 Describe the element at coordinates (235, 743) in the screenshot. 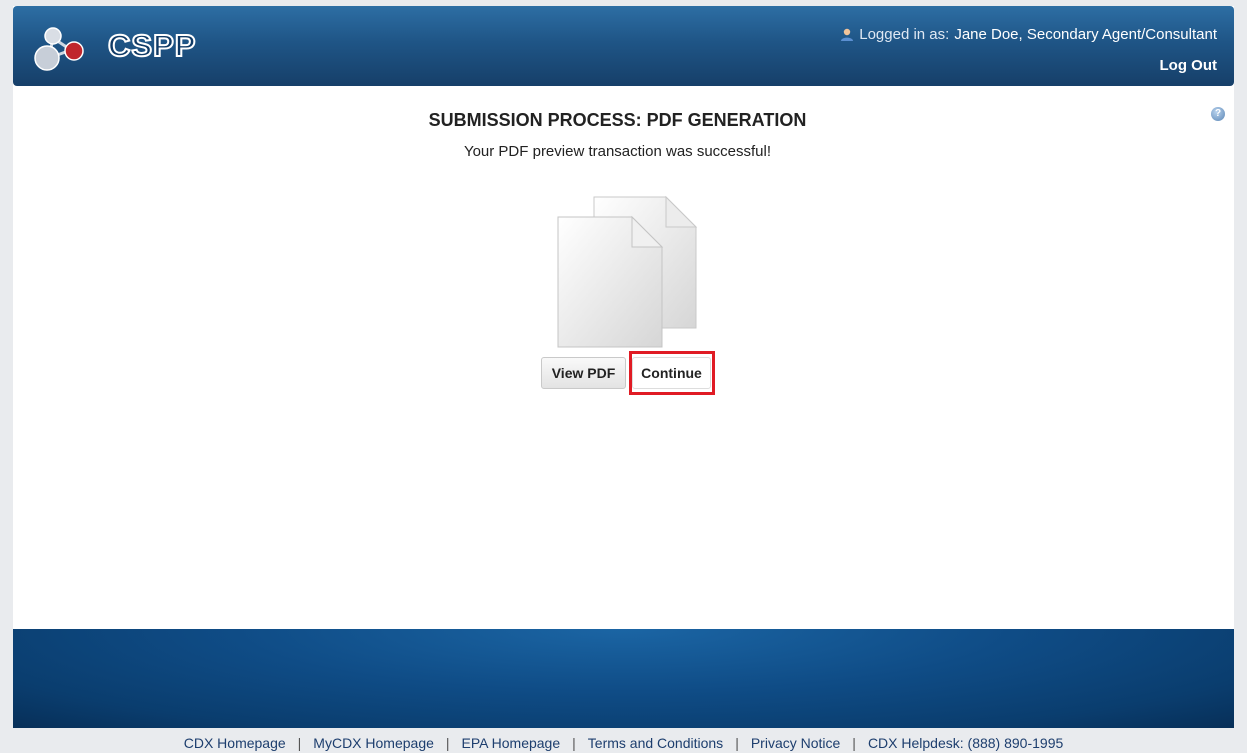

I see `footer-link-cdx-homepage: CDX Homepage` at that location.